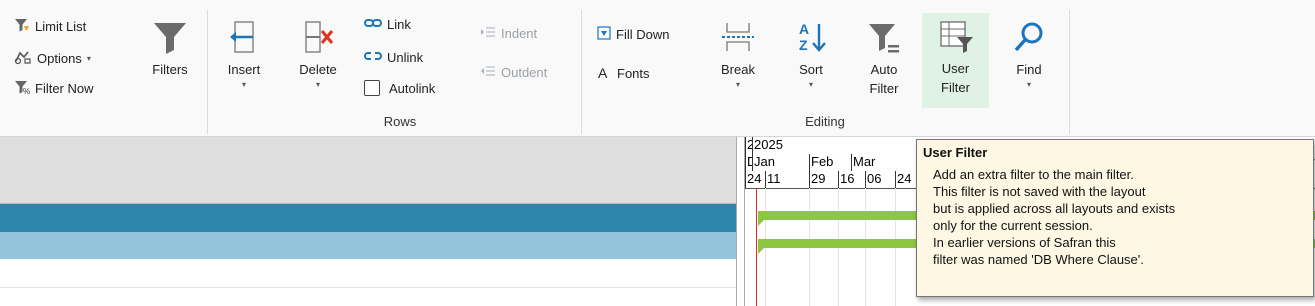 Image resolution: width=1315 pixels, height=306 pixels. Describe the element at coordinates (884, 37) in the screenshot. I see `auto-filter-icon` at that location.